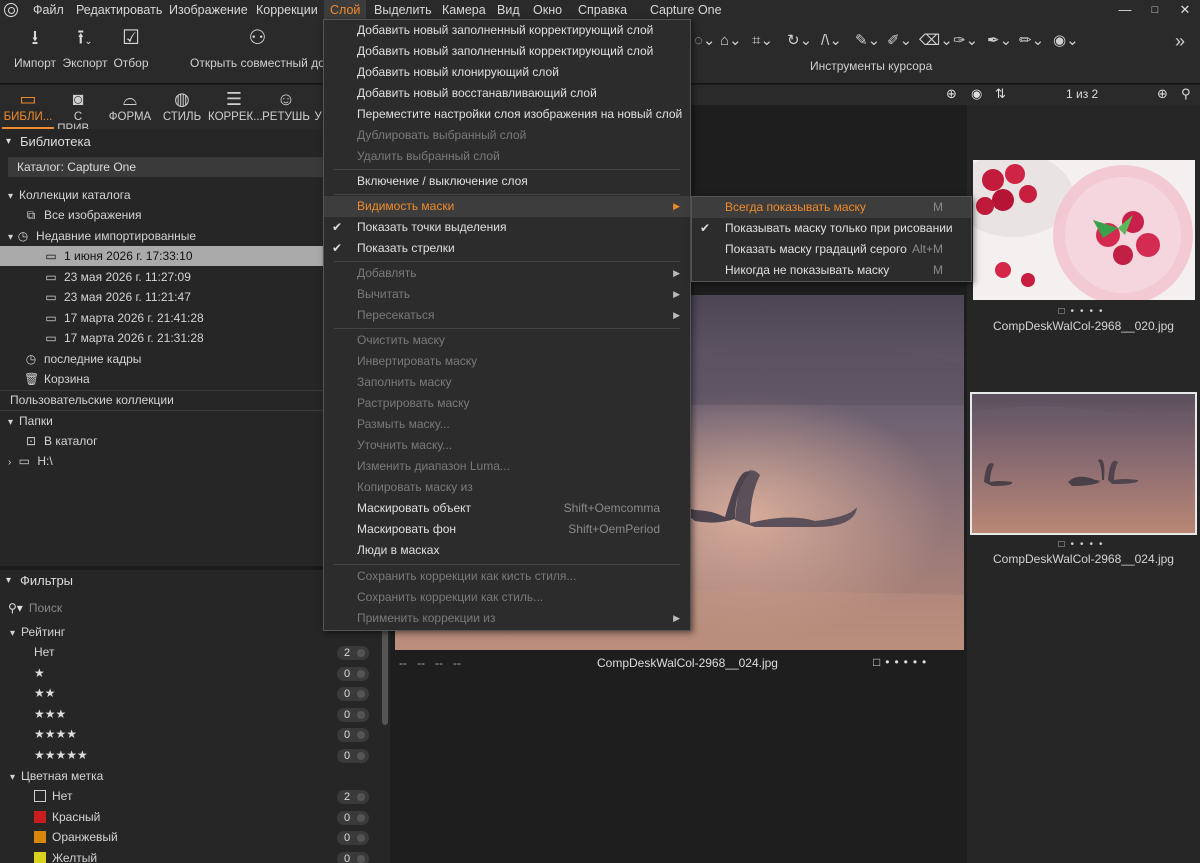 The width and height of the screenshot is (1200, 863). I want to click on filters-header: ▾ Фильтры, so click(161, 581).